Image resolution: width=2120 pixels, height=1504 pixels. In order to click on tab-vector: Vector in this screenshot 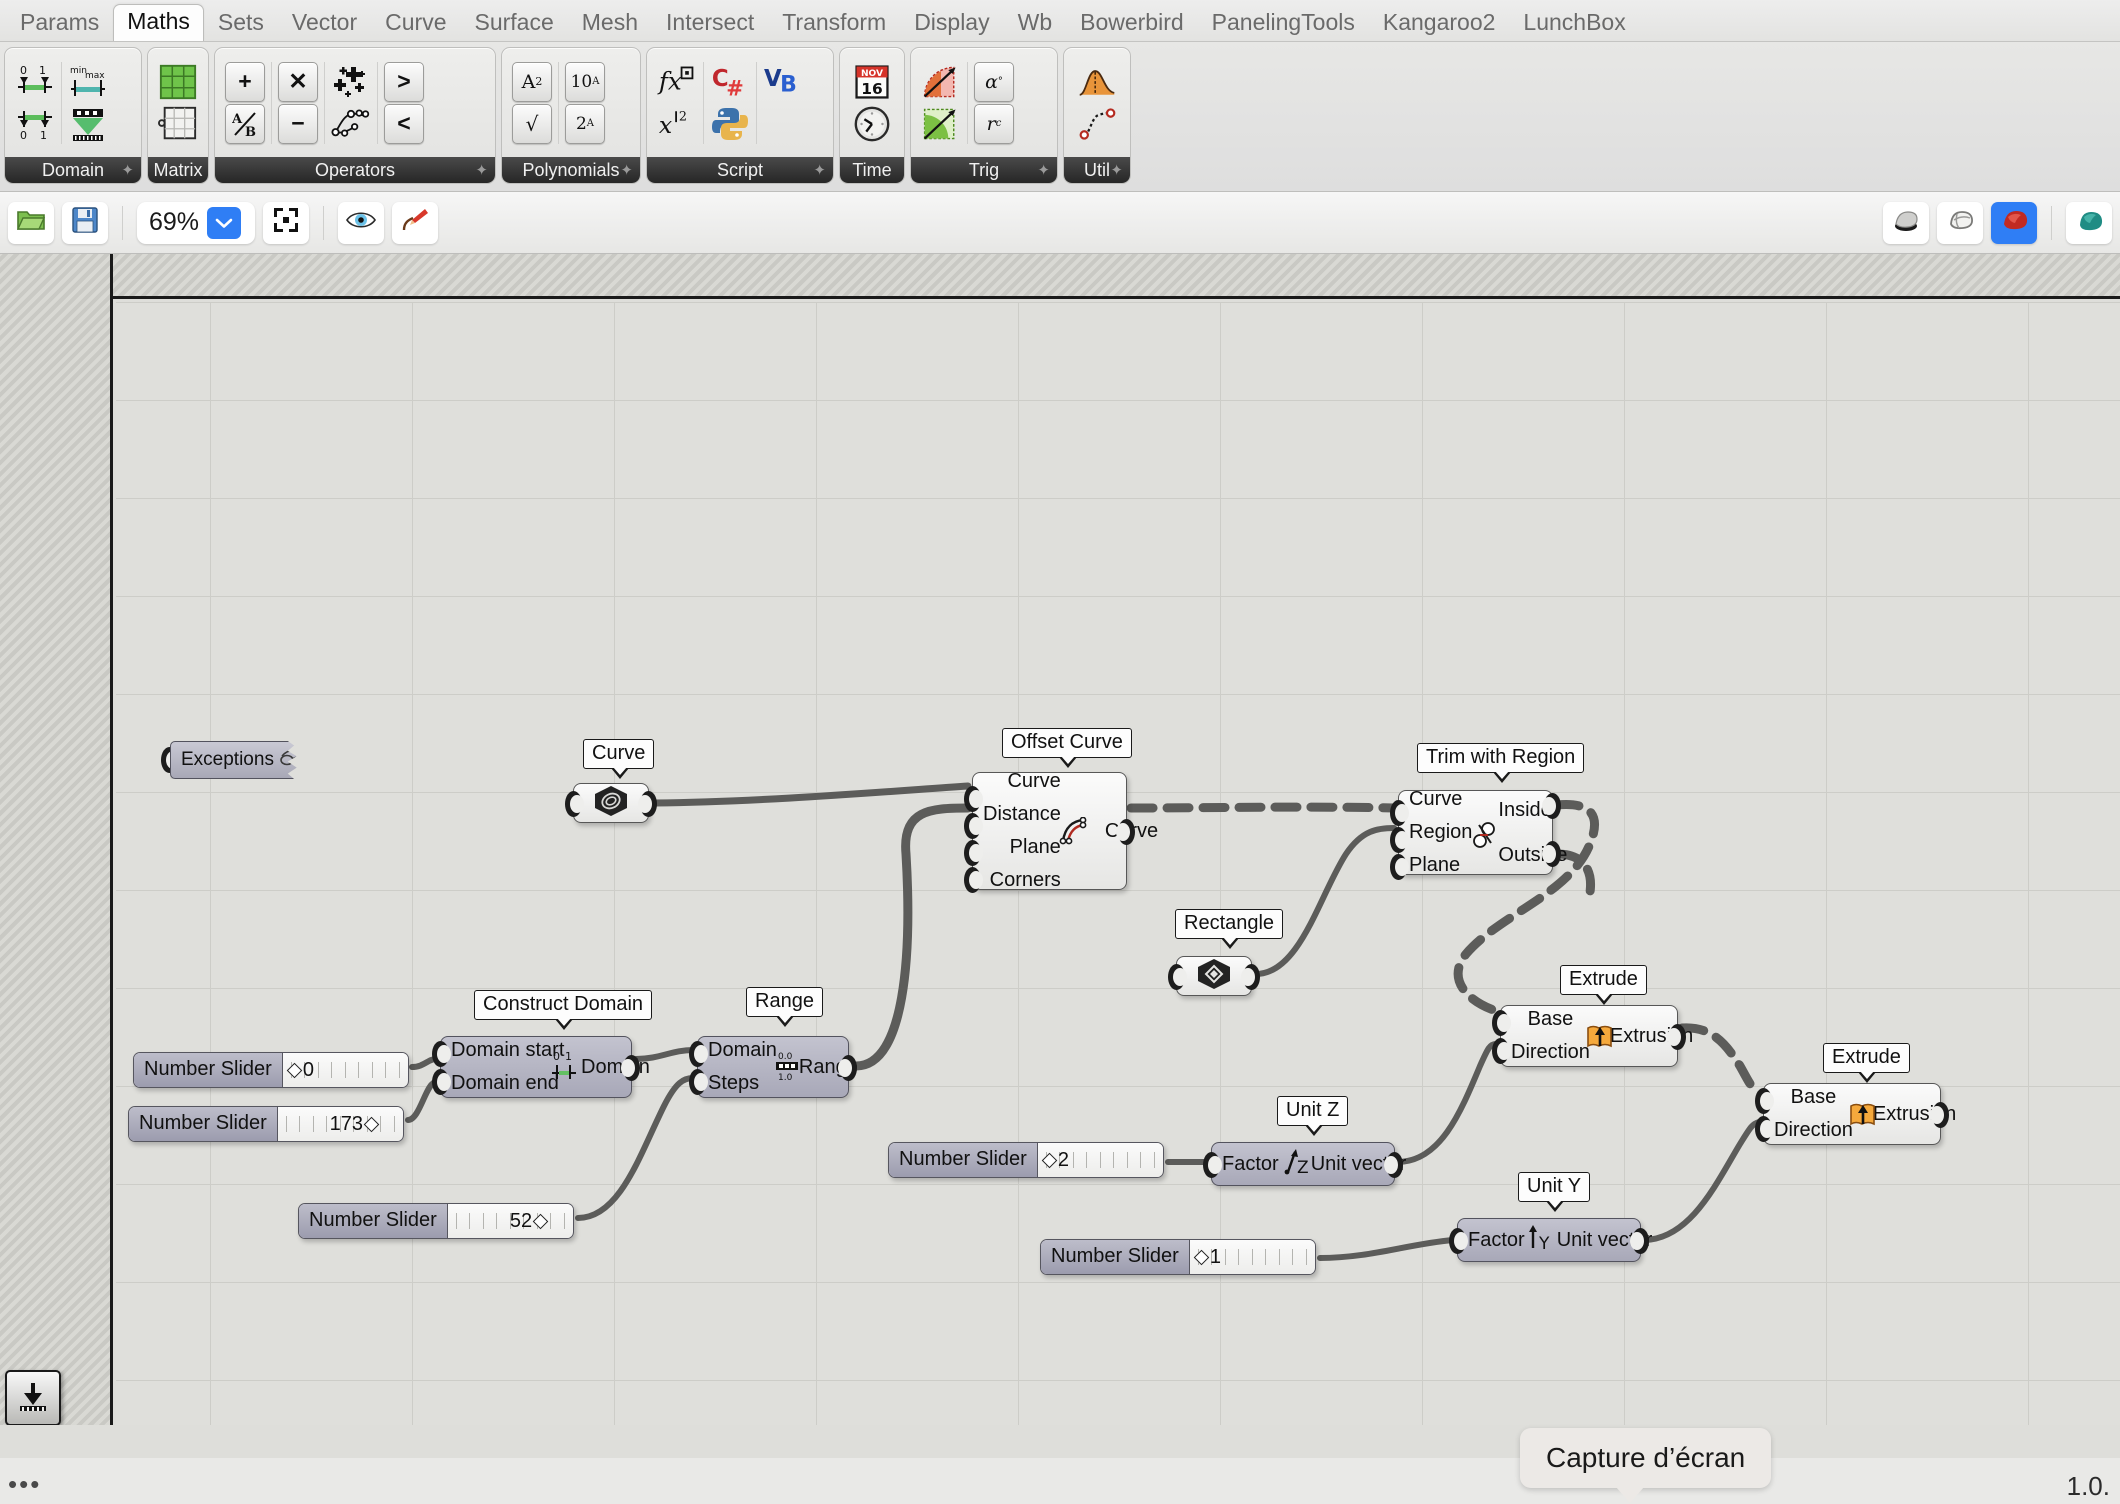, I will do `click(324, 24)`.